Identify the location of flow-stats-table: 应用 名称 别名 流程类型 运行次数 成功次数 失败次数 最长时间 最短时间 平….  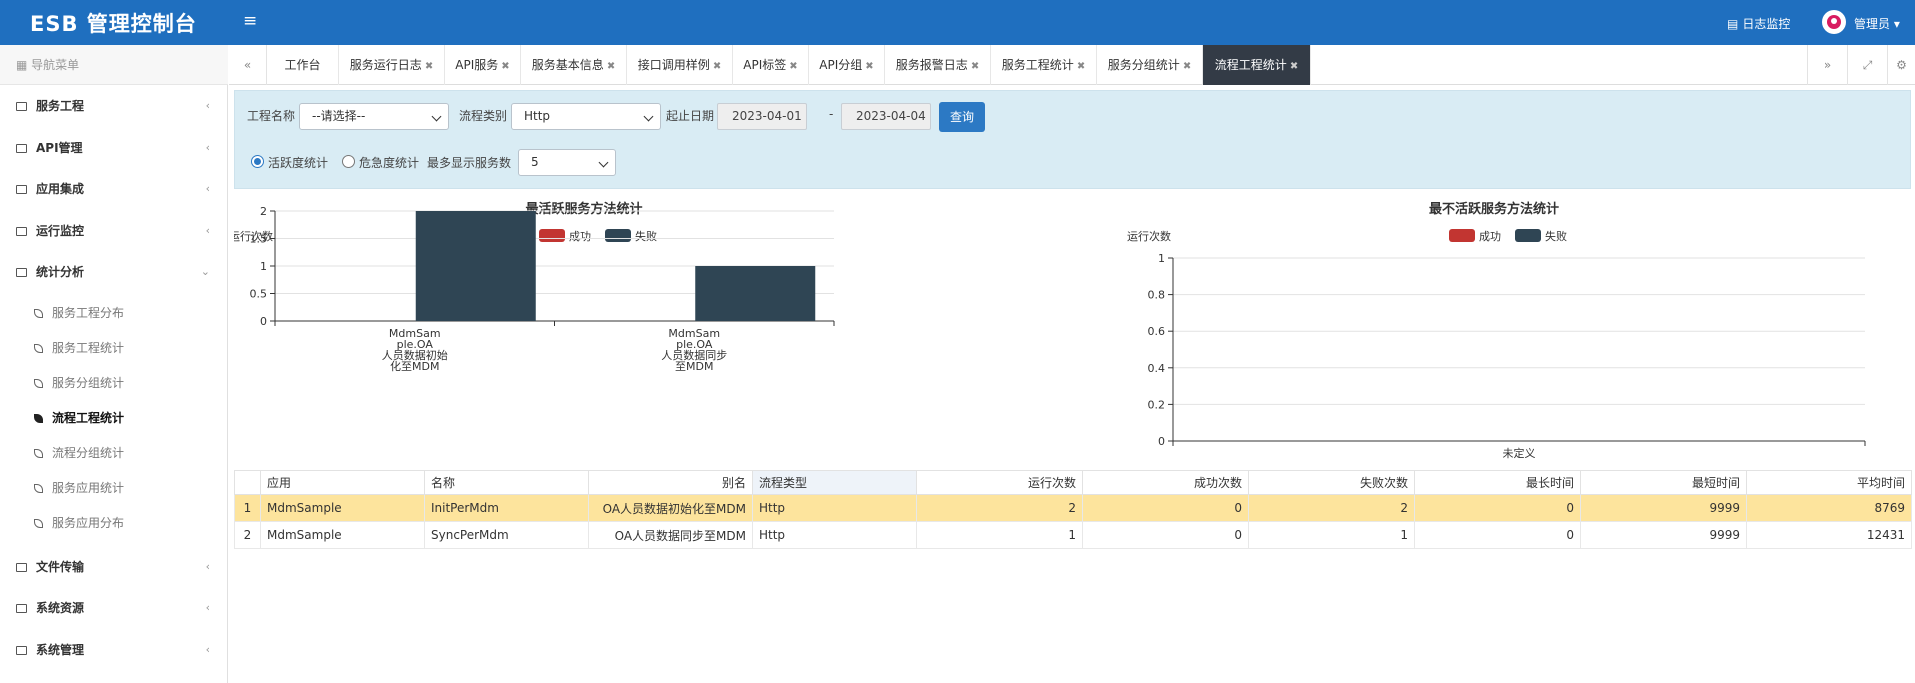
(1073, 509).